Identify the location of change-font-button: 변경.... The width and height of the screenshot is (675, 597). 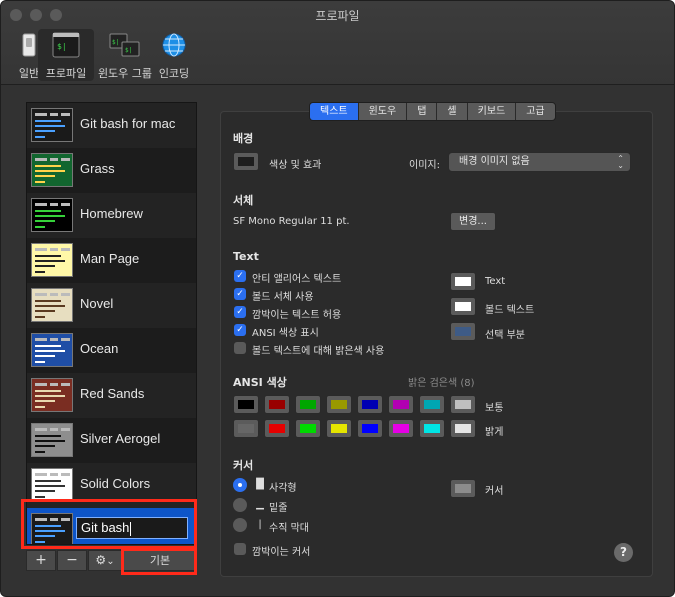
(473, 221).